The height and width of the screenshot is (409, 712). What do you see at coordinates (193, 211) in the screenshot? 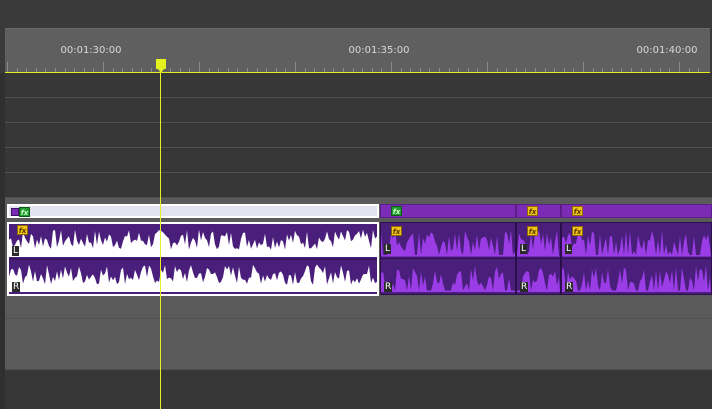
I see `audio-clip-selected-header: fx` at bounding box center [193, 211].